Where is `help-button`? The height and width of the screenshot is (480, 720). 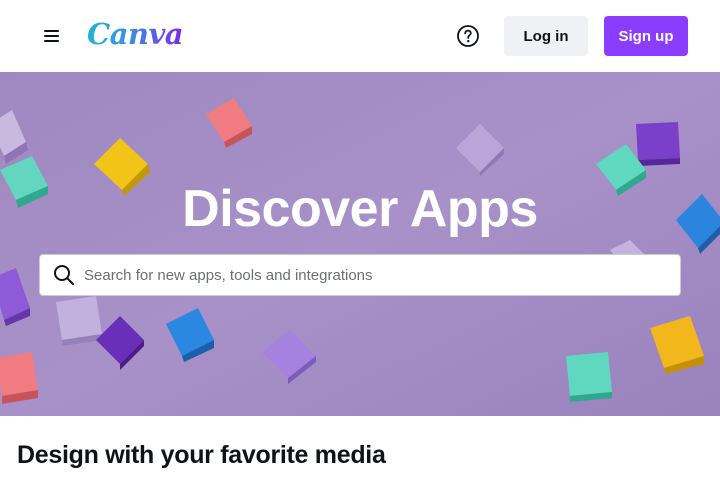 help-button is located at coordinates (468, 36).